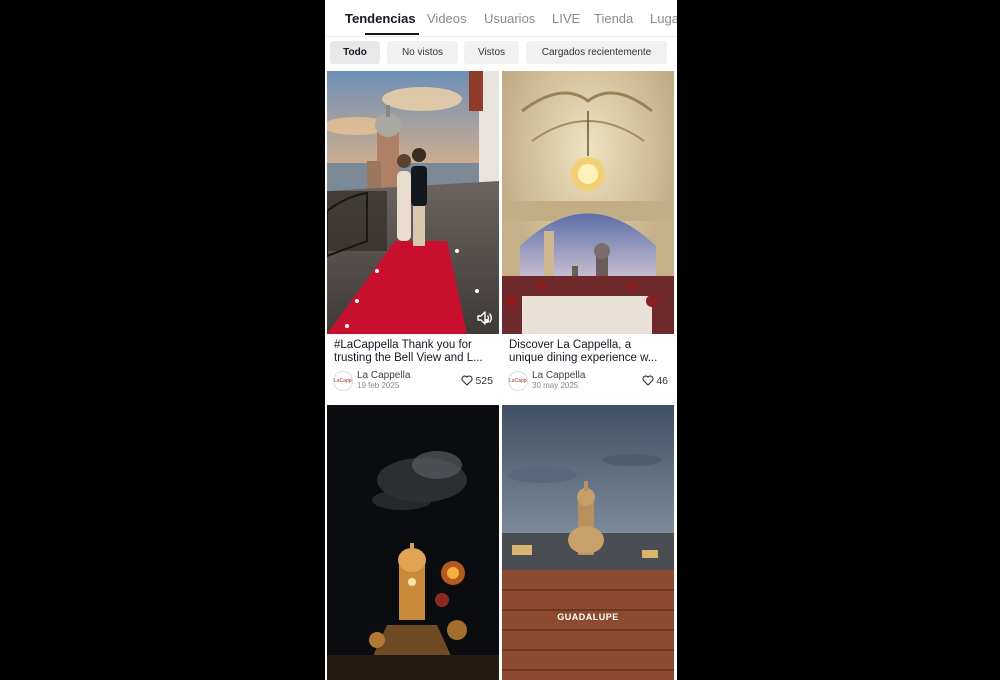  I want to click on video-overlay-text: GUADALUPE, so click(588, 617).